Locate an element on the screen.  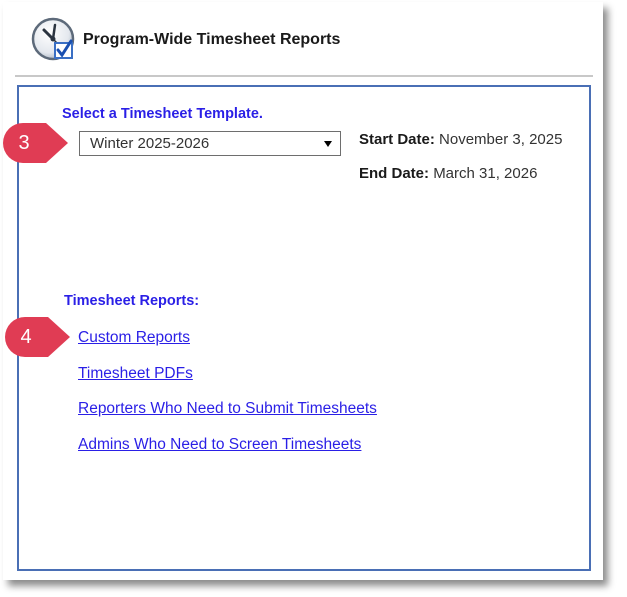
end-date-value: March 31, 2026 is located at coordinates (485, 173).